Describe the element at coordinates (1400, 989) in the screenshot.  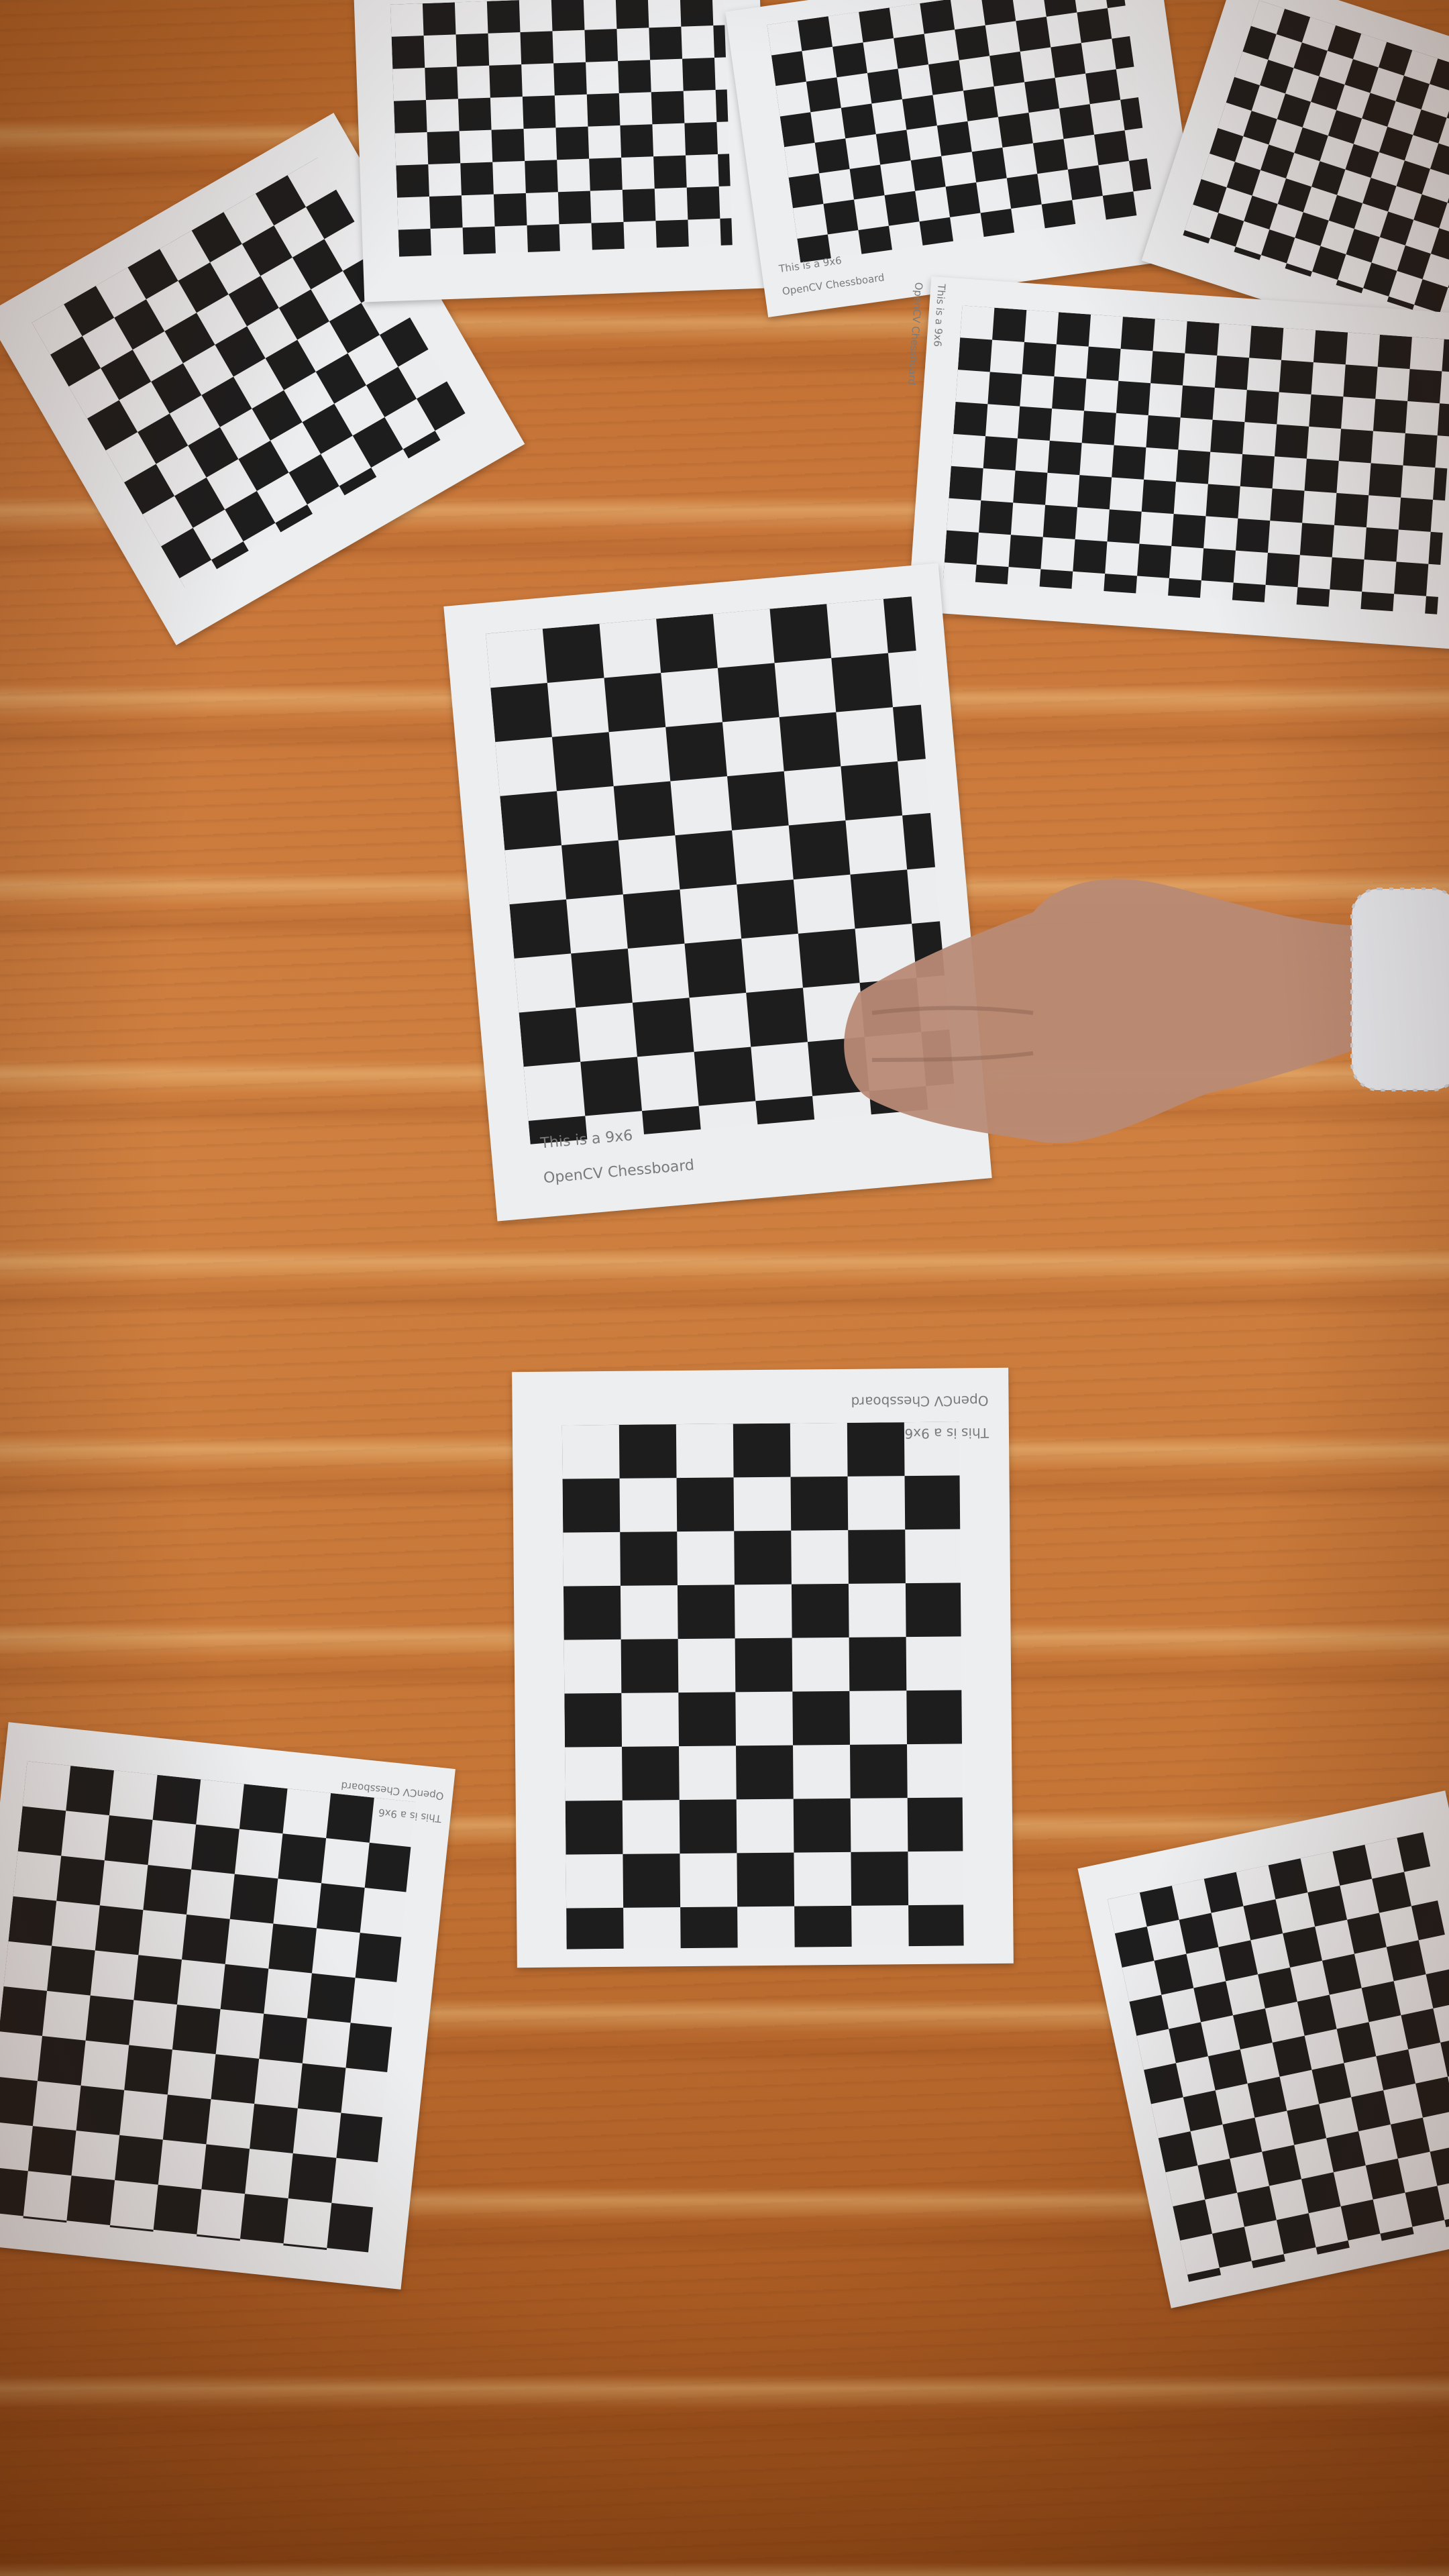
I see `shirt-sleeve` at that location.